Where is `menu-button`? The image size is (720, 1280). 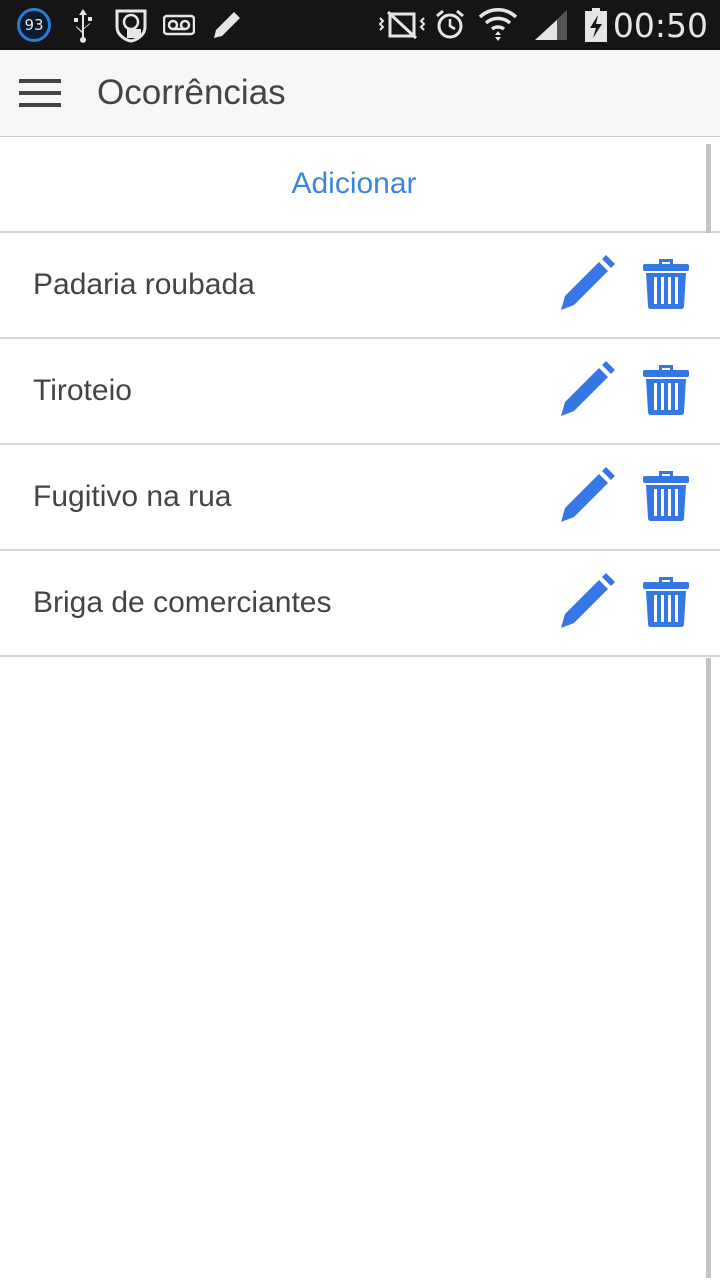
menu-button is located at coordinates (40, 93).